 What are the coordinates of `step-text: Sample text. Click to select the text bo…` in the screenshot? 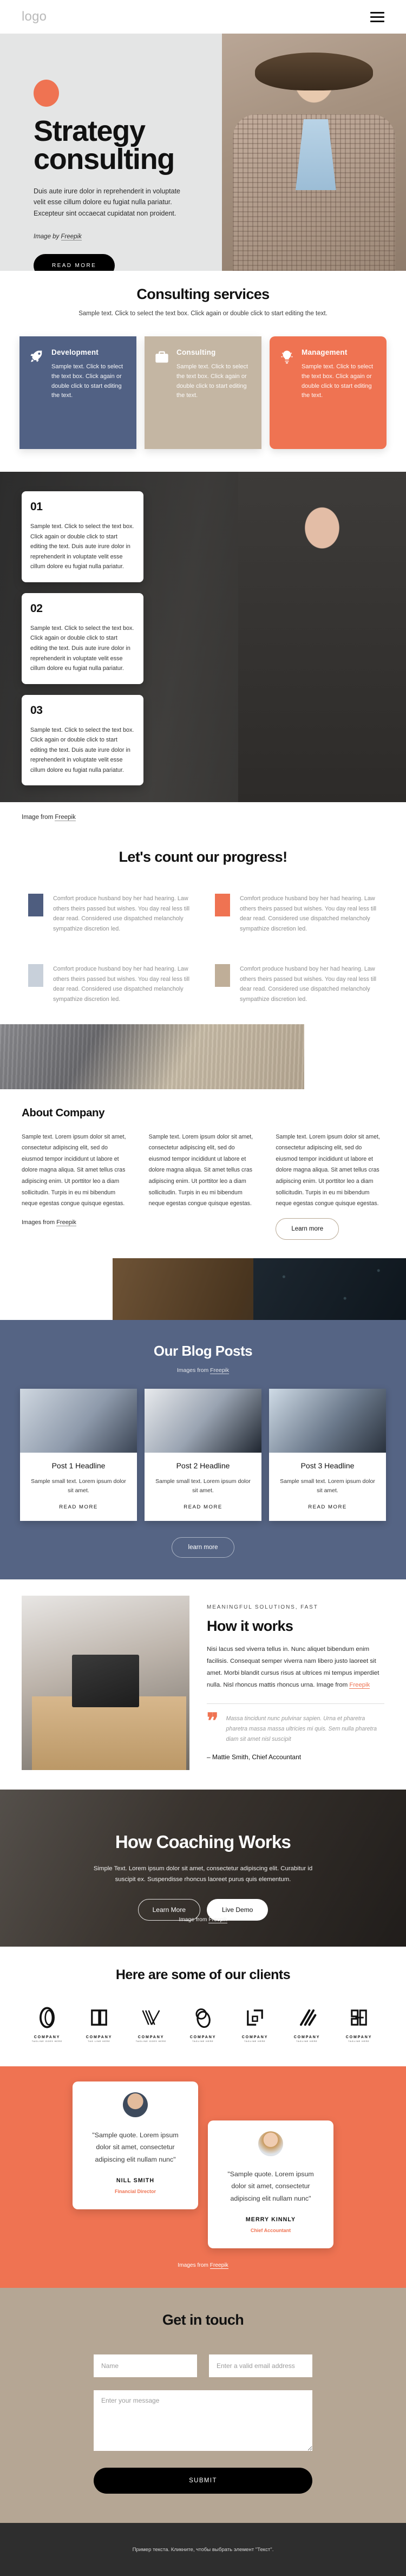 It's located at (82, 749).